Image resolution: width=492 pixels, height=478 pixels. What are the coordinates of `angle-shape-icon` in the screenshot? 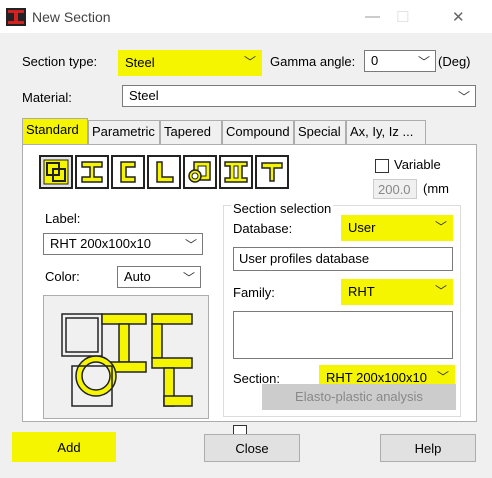 It's located at (165, 172).